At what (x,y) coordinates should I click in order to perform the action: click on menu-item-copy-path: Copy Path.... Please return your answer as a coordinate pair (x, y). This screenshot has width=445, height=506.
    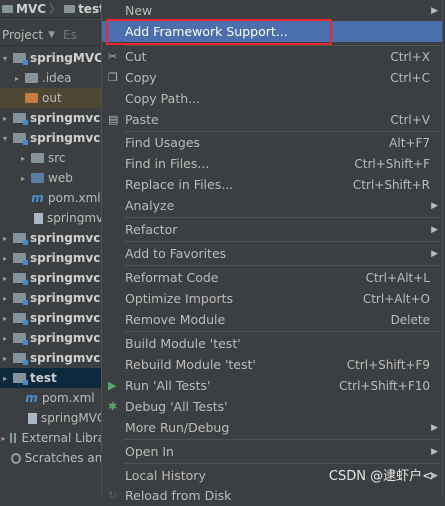
    Looking at the image, I should click on (272, 98).